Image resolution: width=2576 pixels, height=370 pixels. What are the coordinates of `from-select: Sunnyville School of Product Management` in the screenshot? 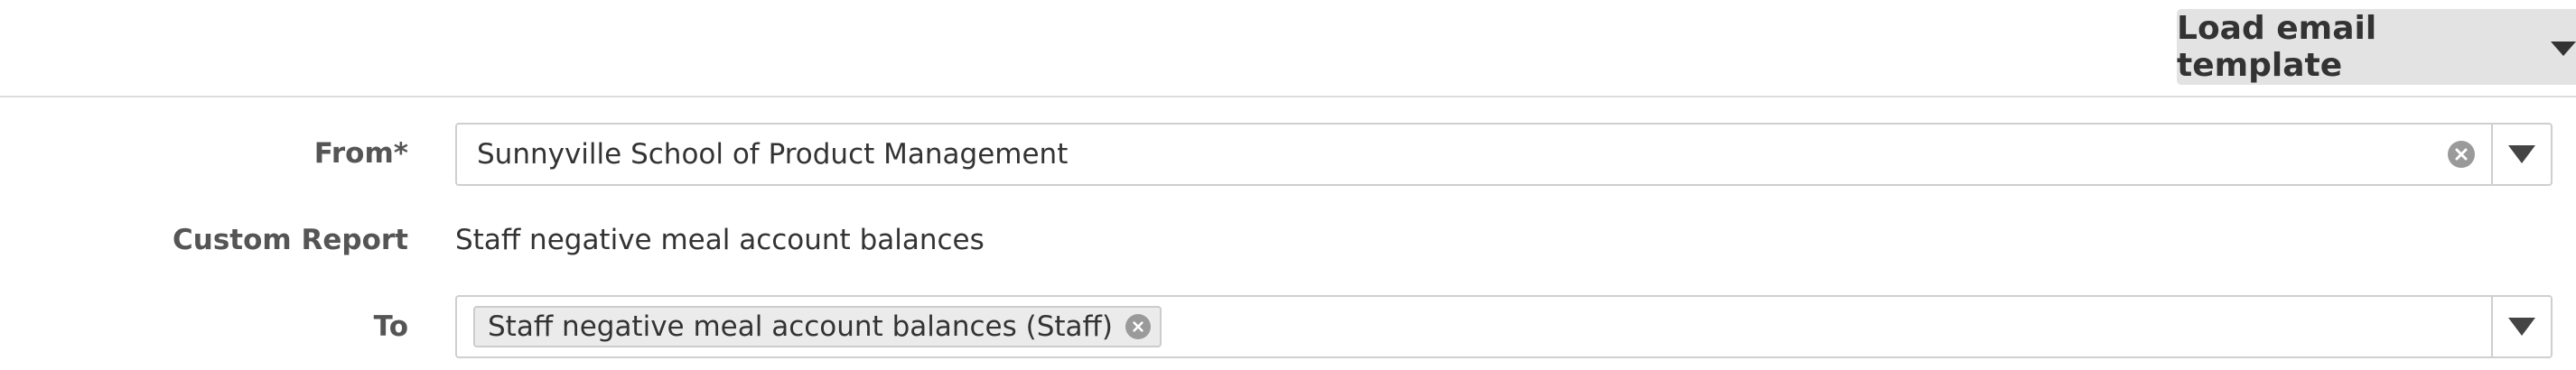 It's located at (1504, 154).